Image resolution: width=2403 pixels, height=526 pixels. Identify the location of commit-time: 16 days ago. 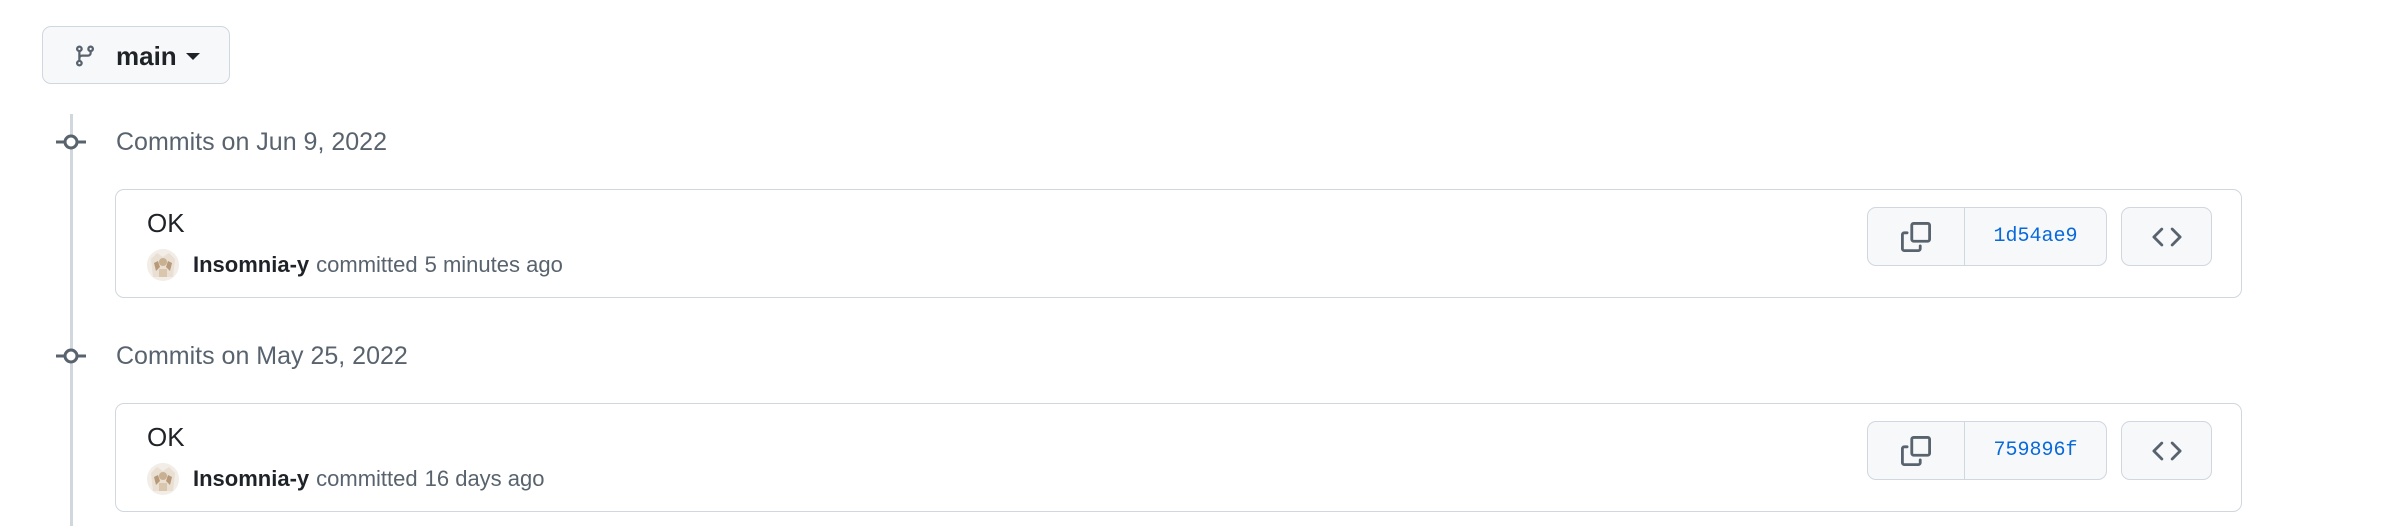
(484, 478).